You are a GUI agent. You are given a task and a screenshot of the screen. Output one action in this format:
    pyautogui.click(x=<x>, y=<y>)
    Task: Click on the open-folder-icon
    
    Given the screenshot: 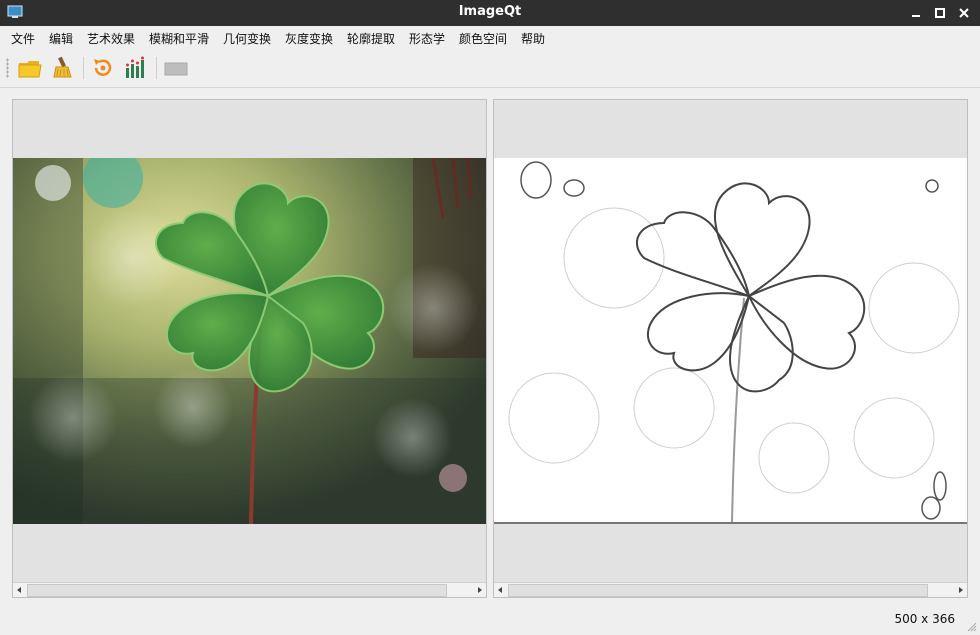 What is the action you would take?
    pyautogui.click(x=30, y=68)
    